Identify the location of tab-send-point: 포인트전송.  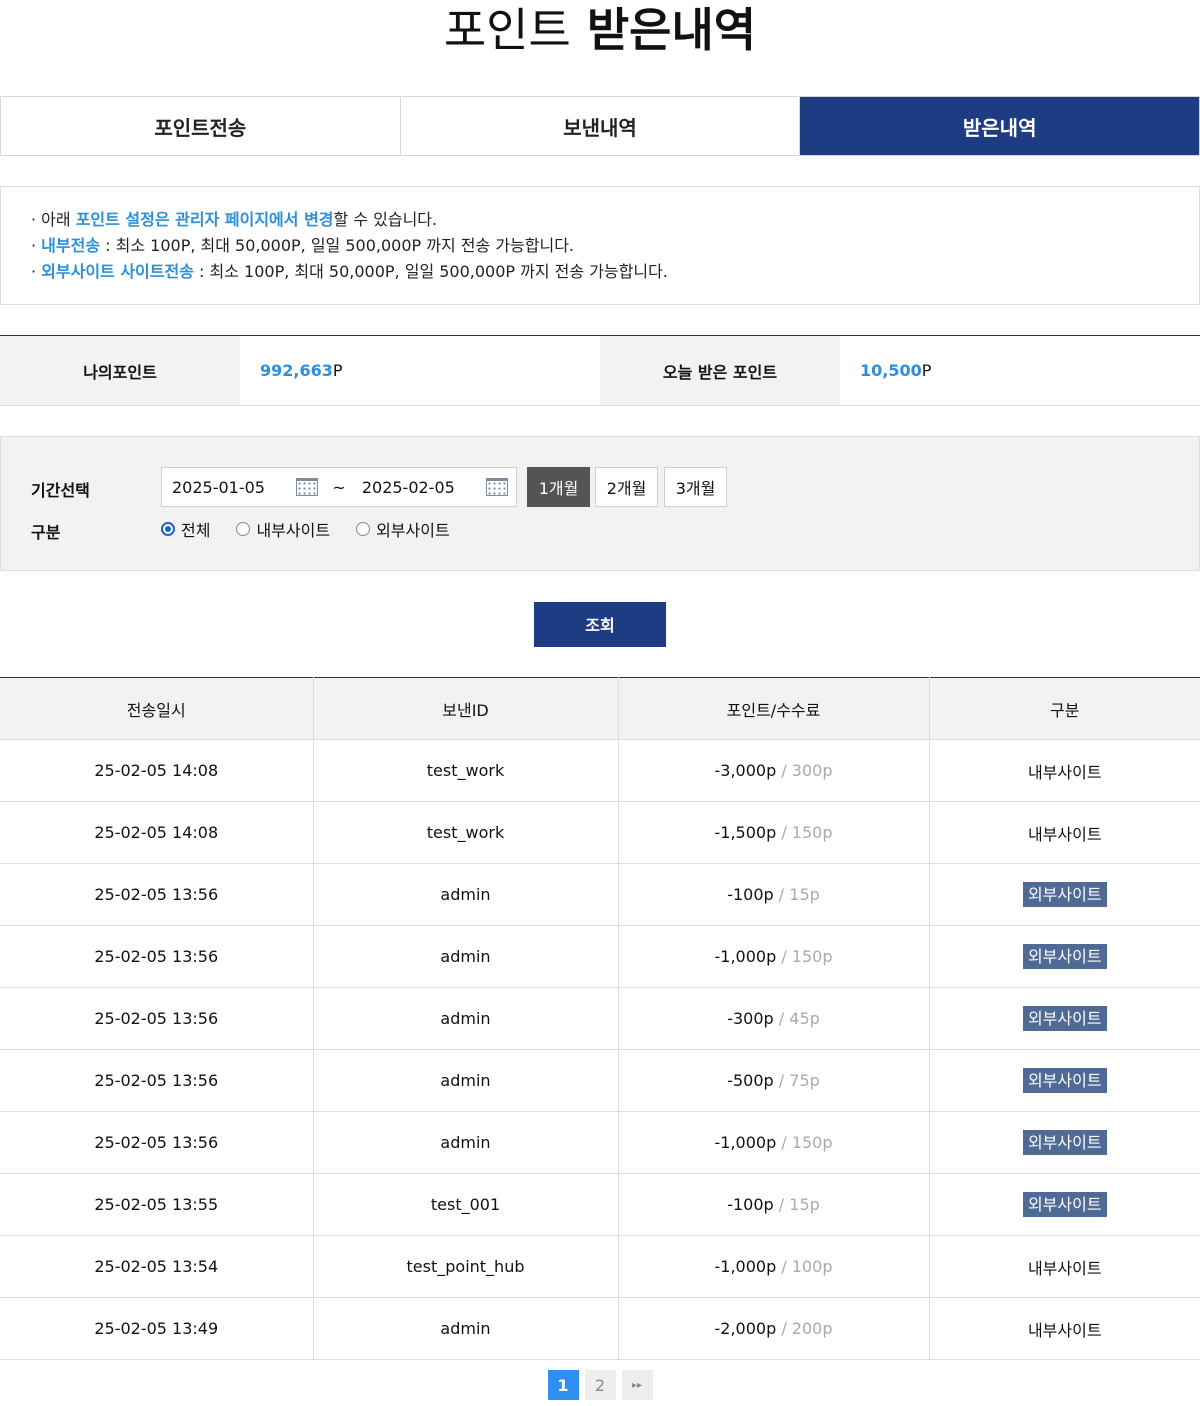
(201, 126).